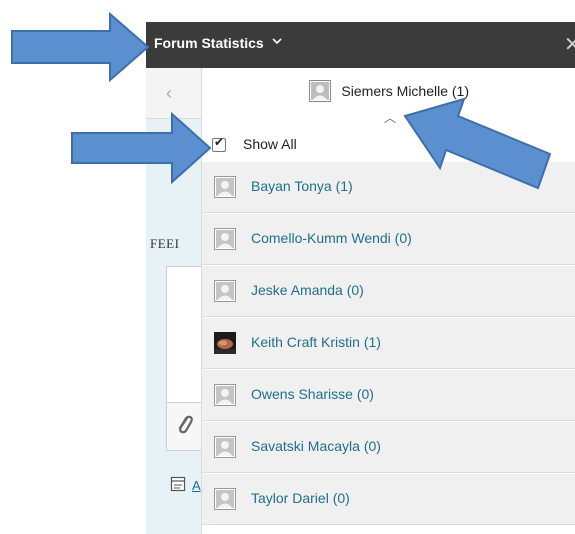 The width and height of the screenshot is (575, 534). What do you see at coordinates (307, 290) in the screenshot?
I see `user-name-link: Jeske Amanda (0)` at bounding box center [307, 290].